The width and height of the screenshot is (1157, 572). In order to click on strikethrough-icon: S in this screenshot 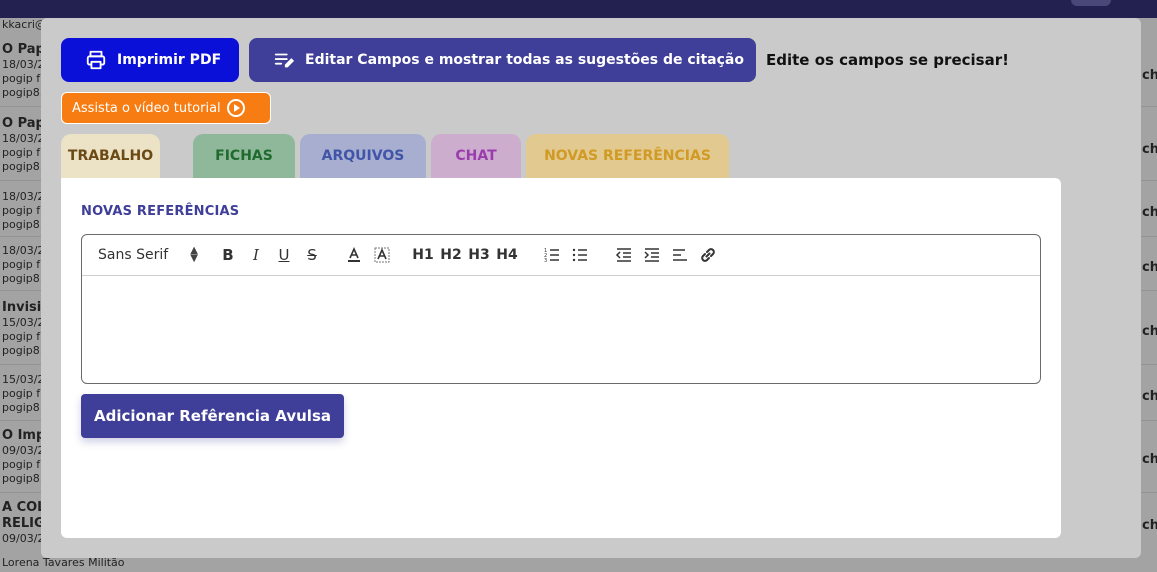, I will do `click(312, 255)`.